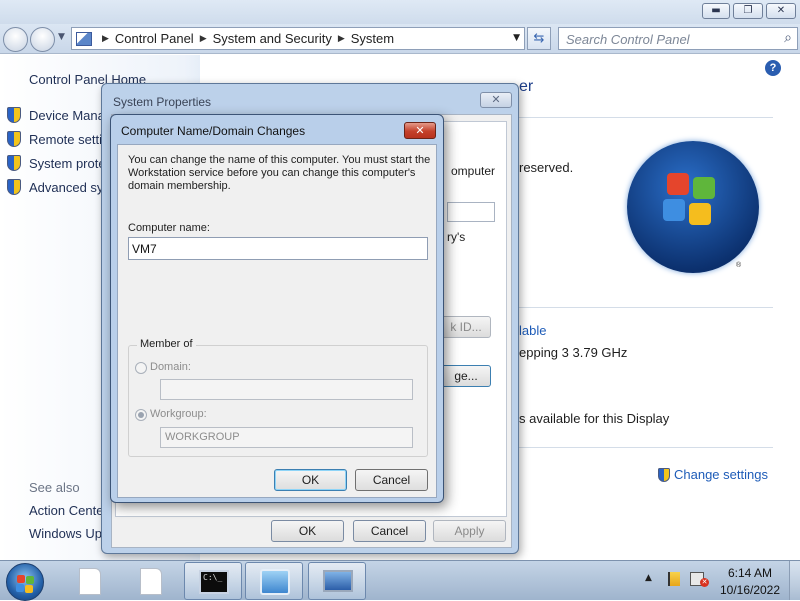 This screenshot has width=800, height=601. What do you see at coordinates (739, 265) in the screenshot?
I see `registered-mark: ®` at bounding box center [739, 265].